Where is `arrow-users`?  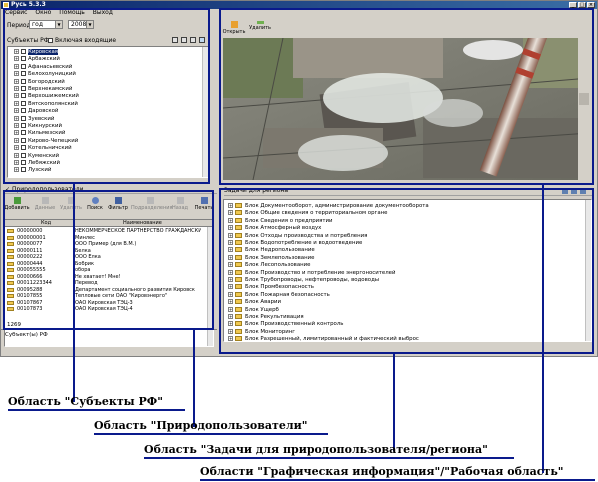
arrow-users is located at coordinates (194, 378).